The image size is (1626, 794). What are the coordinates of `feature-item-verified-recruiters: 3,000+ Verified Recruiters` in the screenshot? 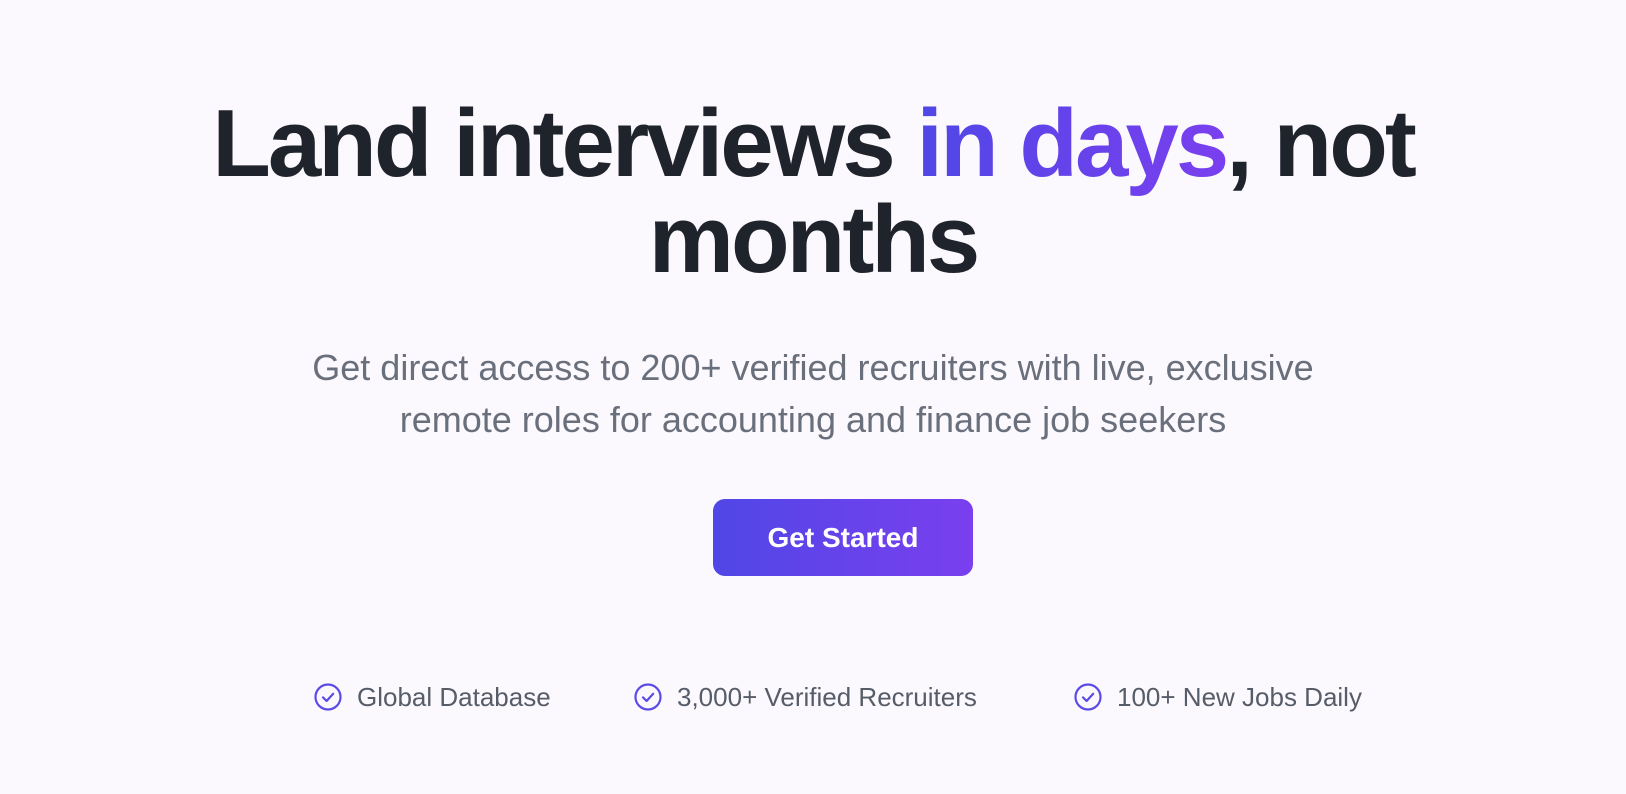 It's located at (805, 697).